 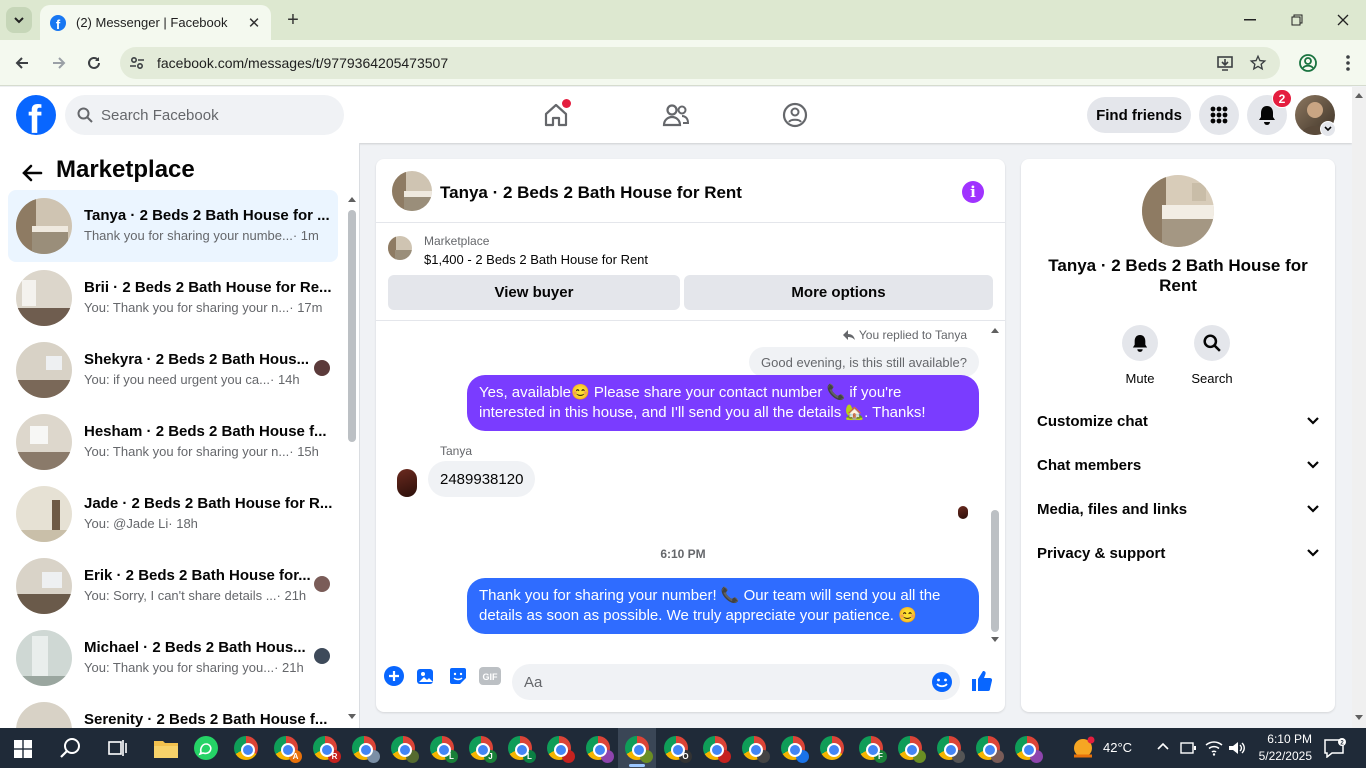 I want to click on tab-search-button, so click(x=19, y=20).